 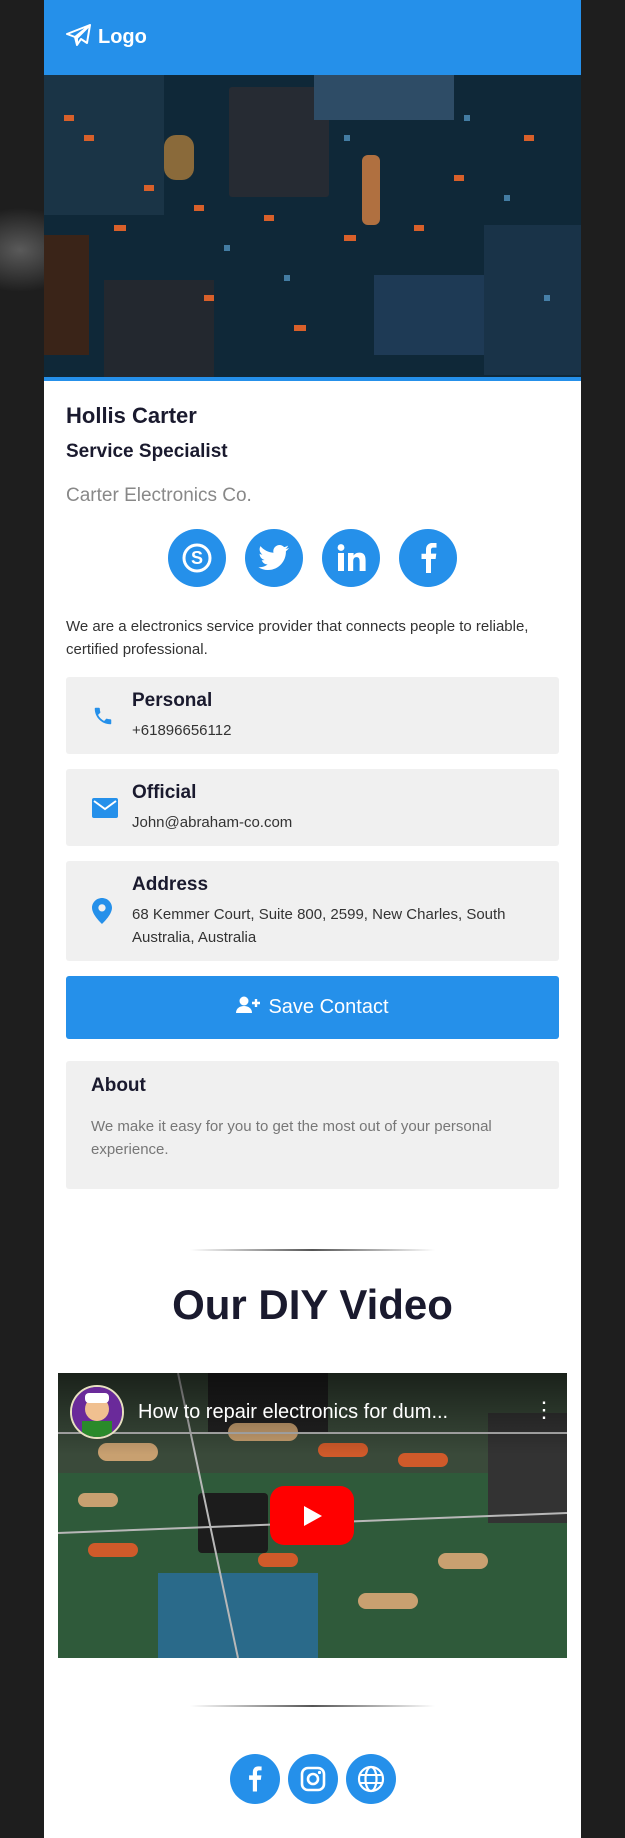 I want to click on phone-number: +61896656112, so click(x=181, y=730).